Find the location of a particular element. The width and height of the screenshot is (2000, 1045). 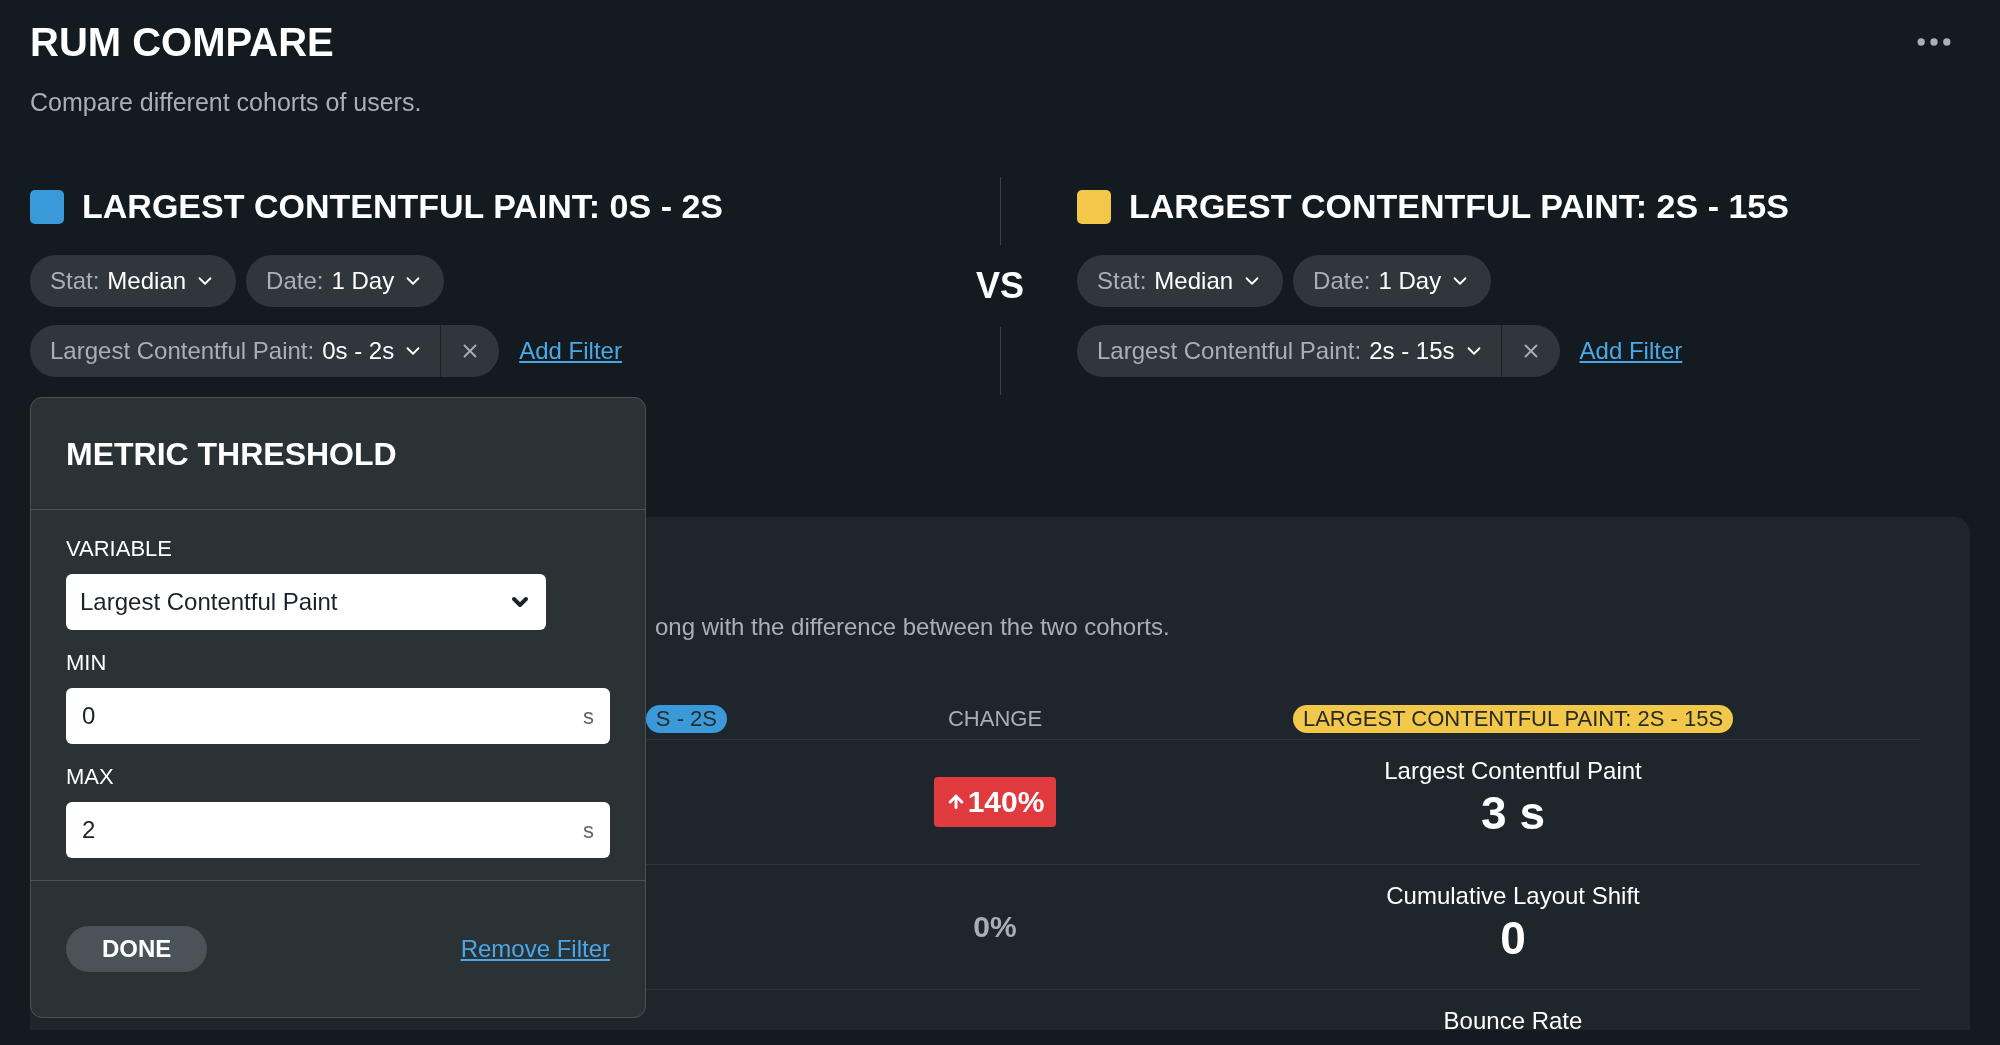

column-header: CHANGE is located at coordinates (995, 718).